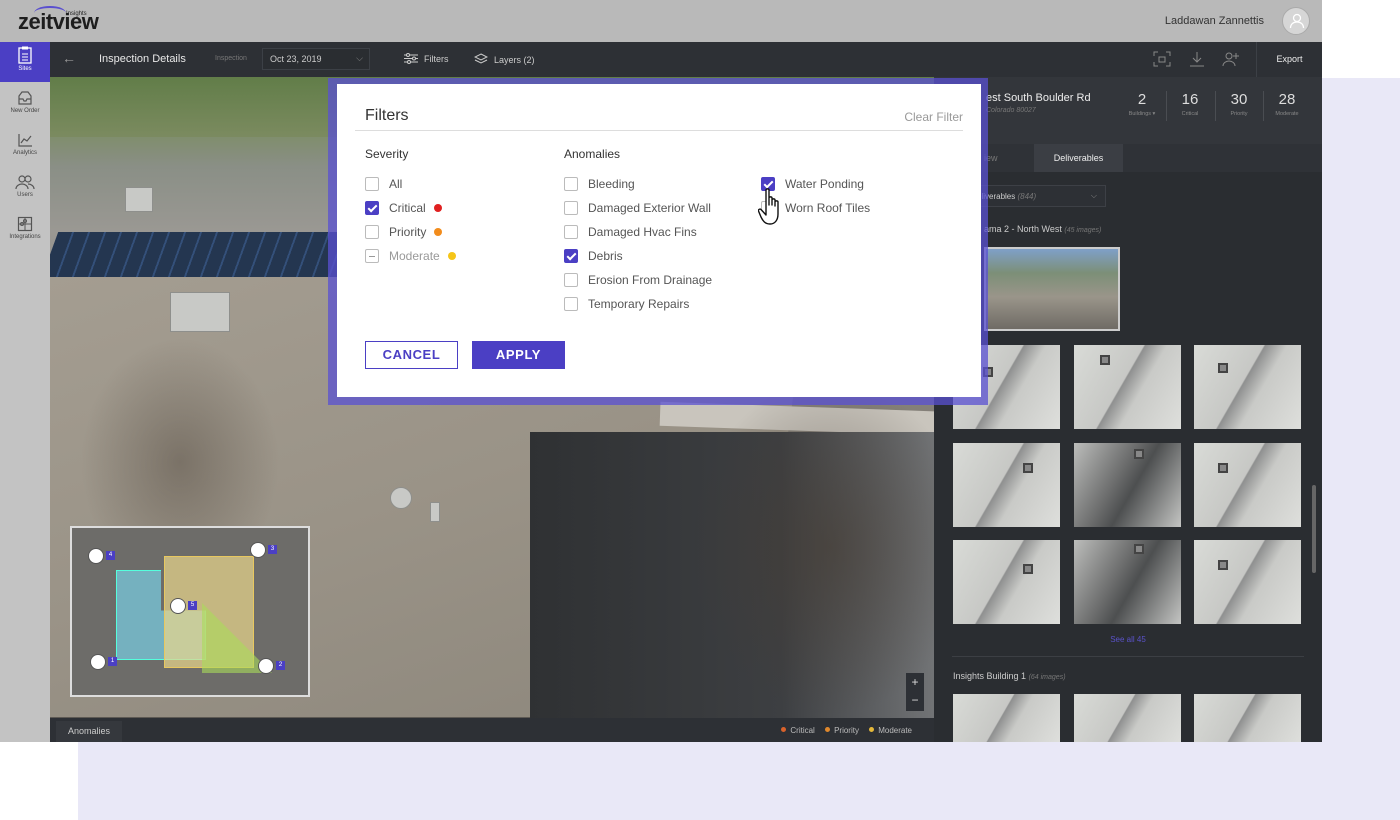 This screenshot has height=820, width=1400. What do you see at coordinates (396, 184) in the screenshot?
I see `checkbox-label: All` at bounding box center [396, 184].